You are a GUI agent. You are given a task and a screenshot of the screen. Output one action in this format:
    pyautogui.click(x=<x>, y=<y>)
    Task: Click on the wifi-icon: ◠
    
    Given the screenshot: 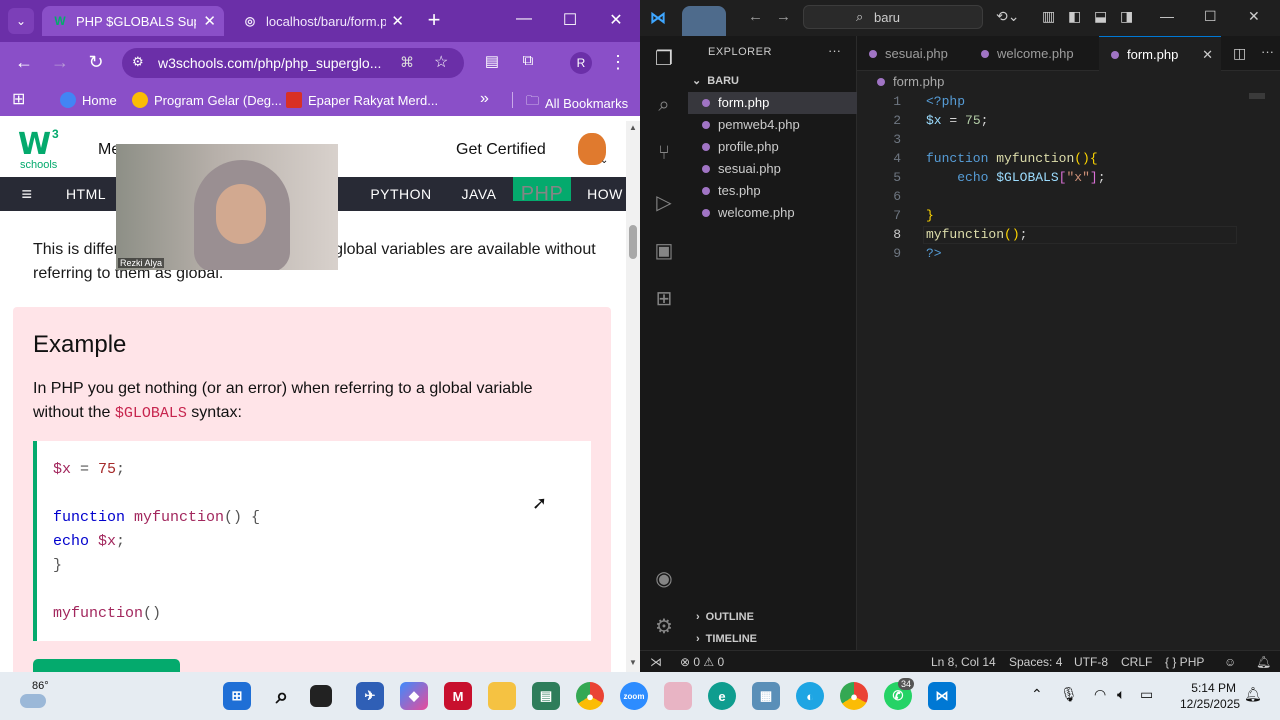 What is the action you would take?
    pyautogui.click(x=1100, y=694)
    